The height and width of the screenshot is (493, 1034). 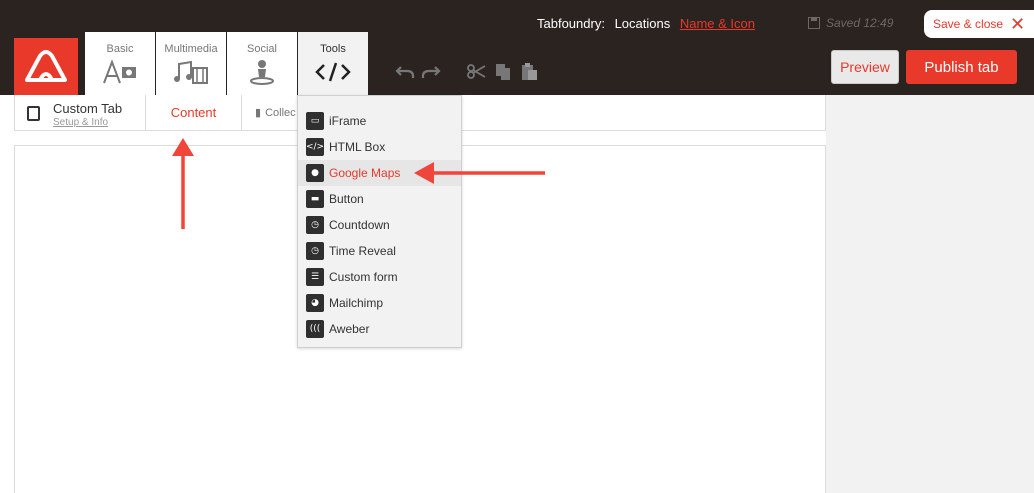 I want to click on tab-multimedia-label: Multimedia, so click(x=191, y=49).